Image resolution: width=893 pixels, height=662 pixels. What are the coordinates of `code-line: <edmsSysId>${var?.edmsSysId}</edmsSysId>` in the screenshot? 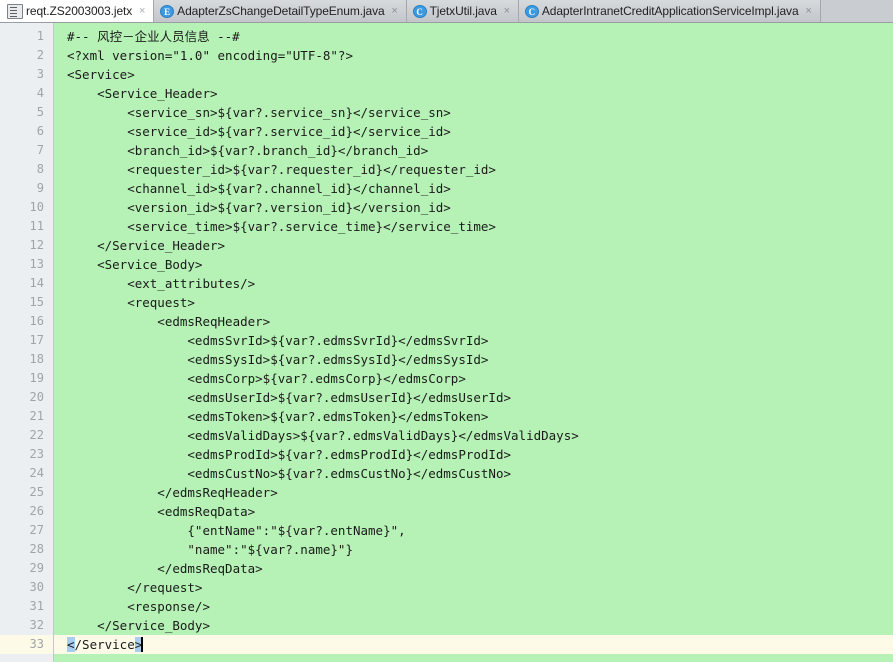 It's located at (473, 359).